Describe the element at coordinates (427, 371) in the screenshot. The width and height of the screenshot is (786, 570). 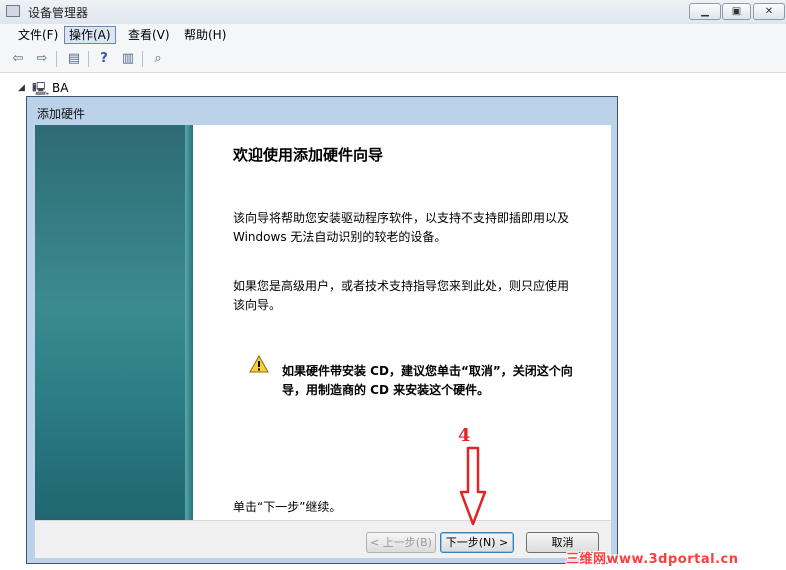
I see `warning-line-1: 如果硬件带安装 CD，建议您单击“取消”，关闭这个向` at that location.